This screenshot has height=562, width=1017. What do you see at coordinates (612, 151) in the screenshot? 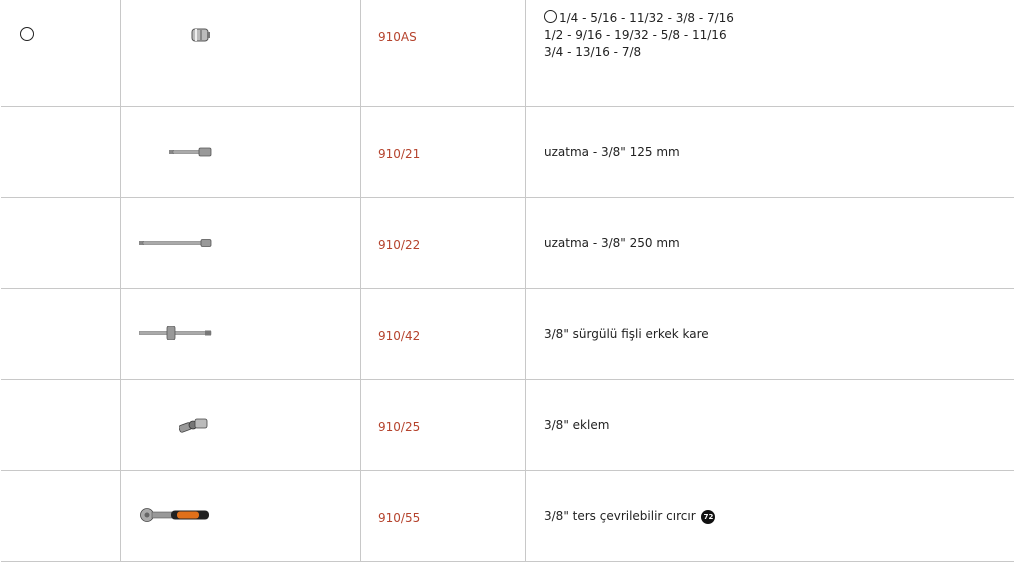
I see `product-description: uzatma - 3/8" 125 mm` at bounding box center [612, 151].